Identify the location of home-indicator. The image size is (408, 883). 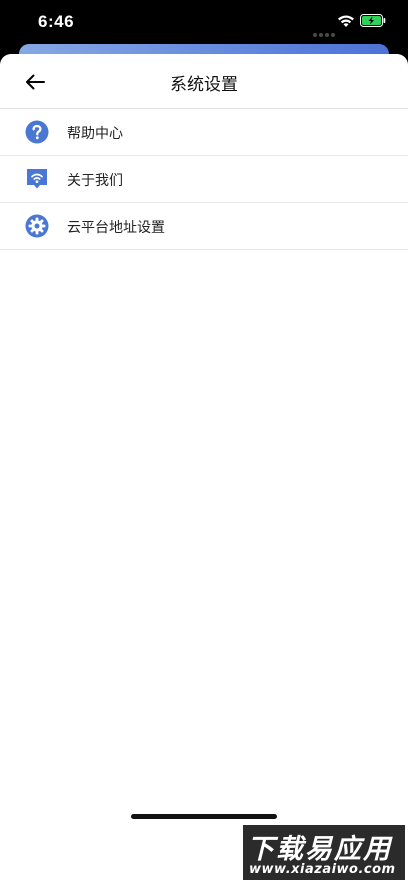
(204, 816).